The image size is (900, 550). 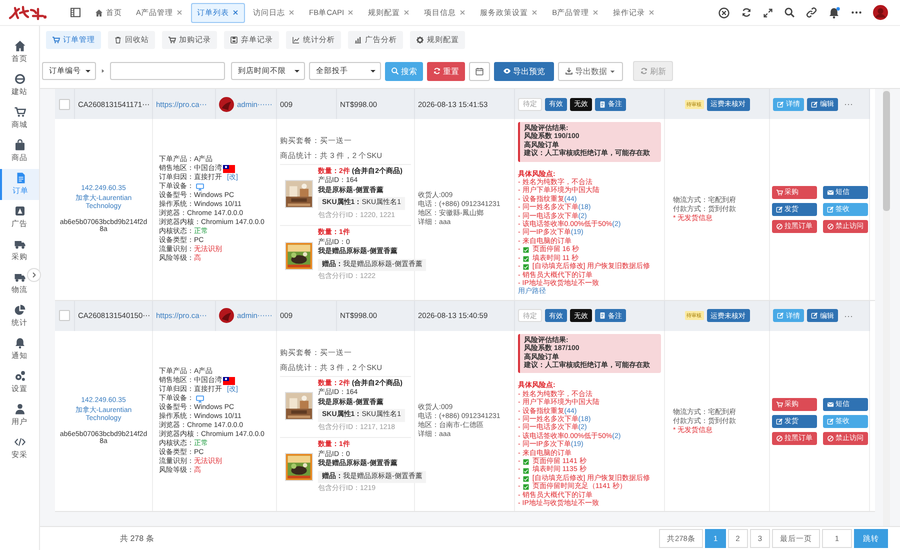 What do you see at coordinates (446, 71) in the screenshot?
I see `reset-button: 重置` at bounding box center [446, 71].